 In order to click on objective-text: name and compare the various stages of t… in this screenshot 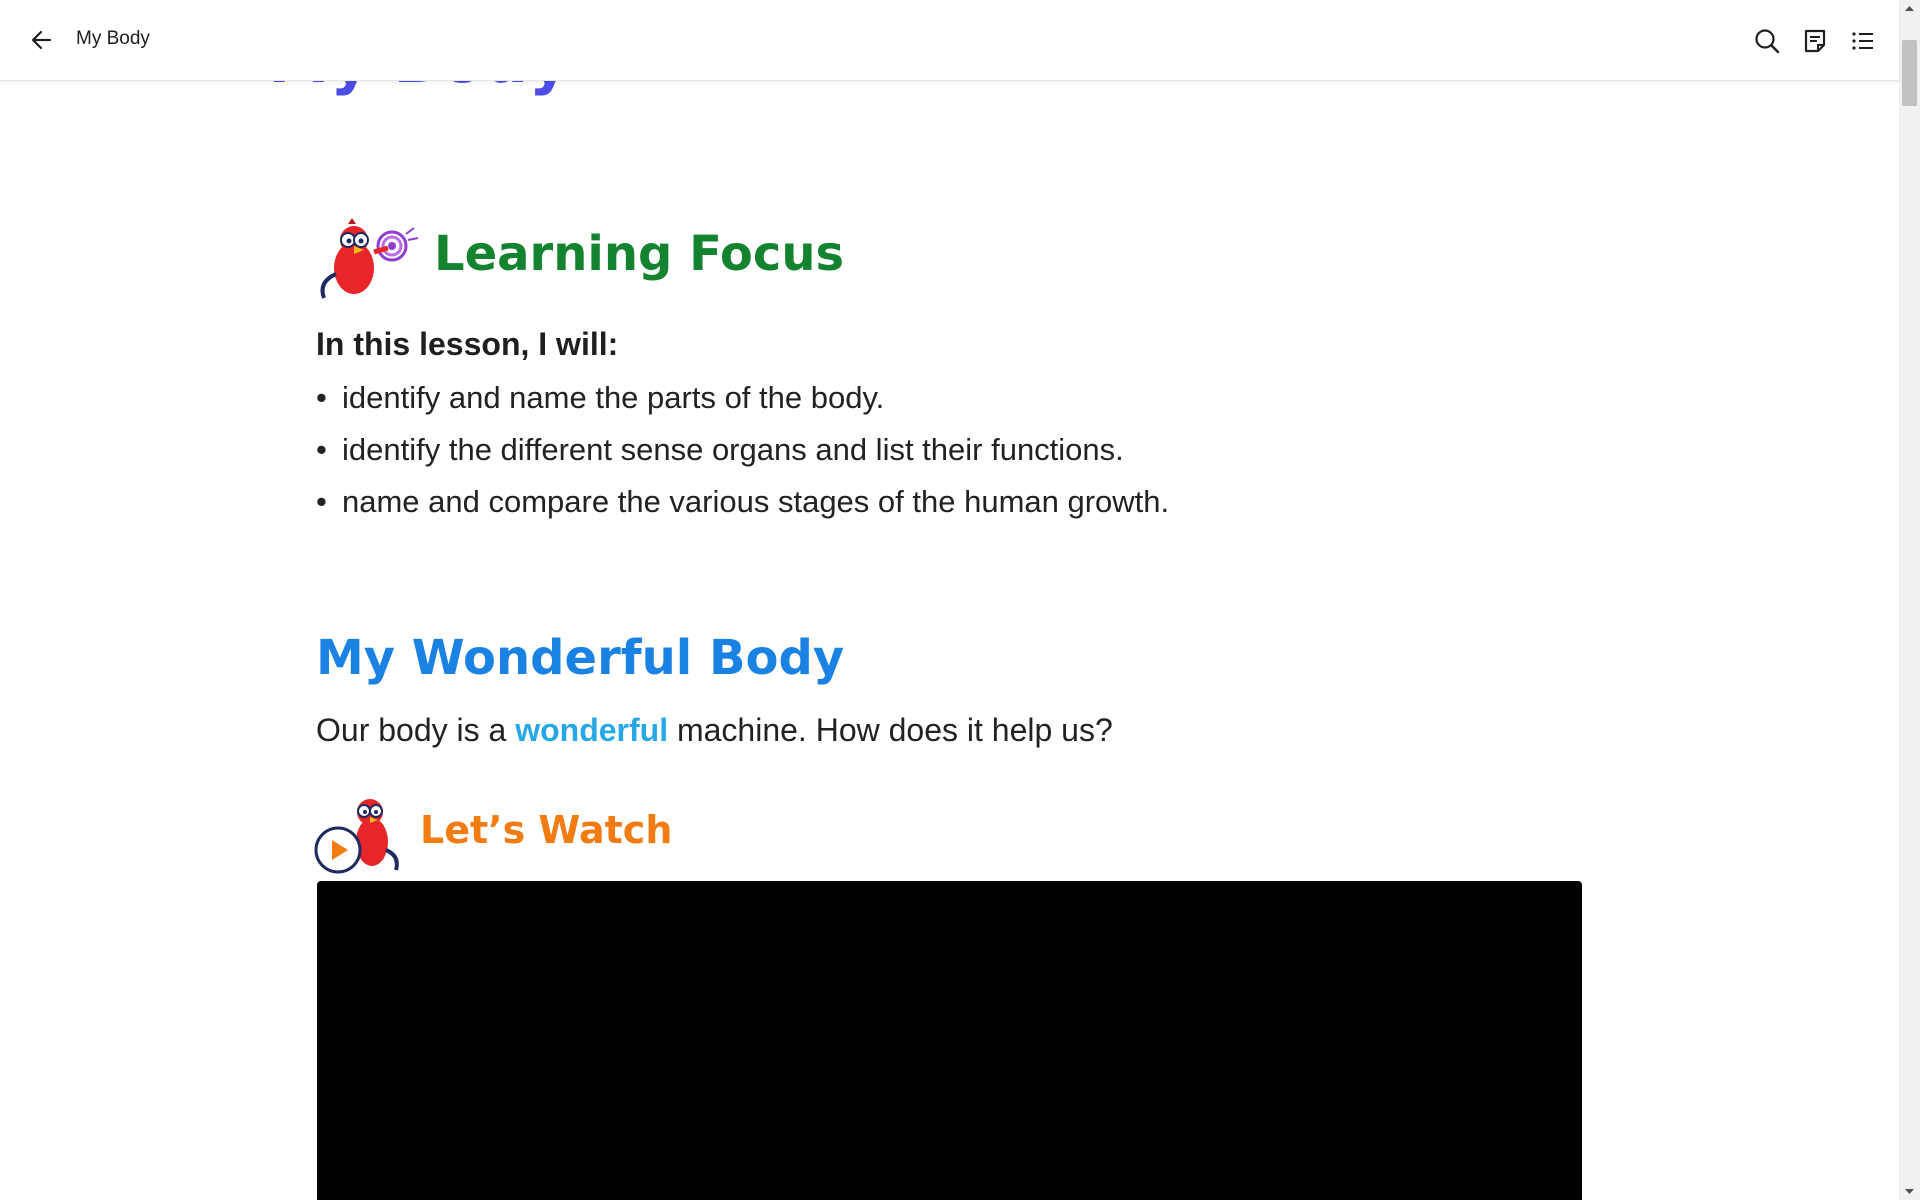, I will do `click(756, 501)`.